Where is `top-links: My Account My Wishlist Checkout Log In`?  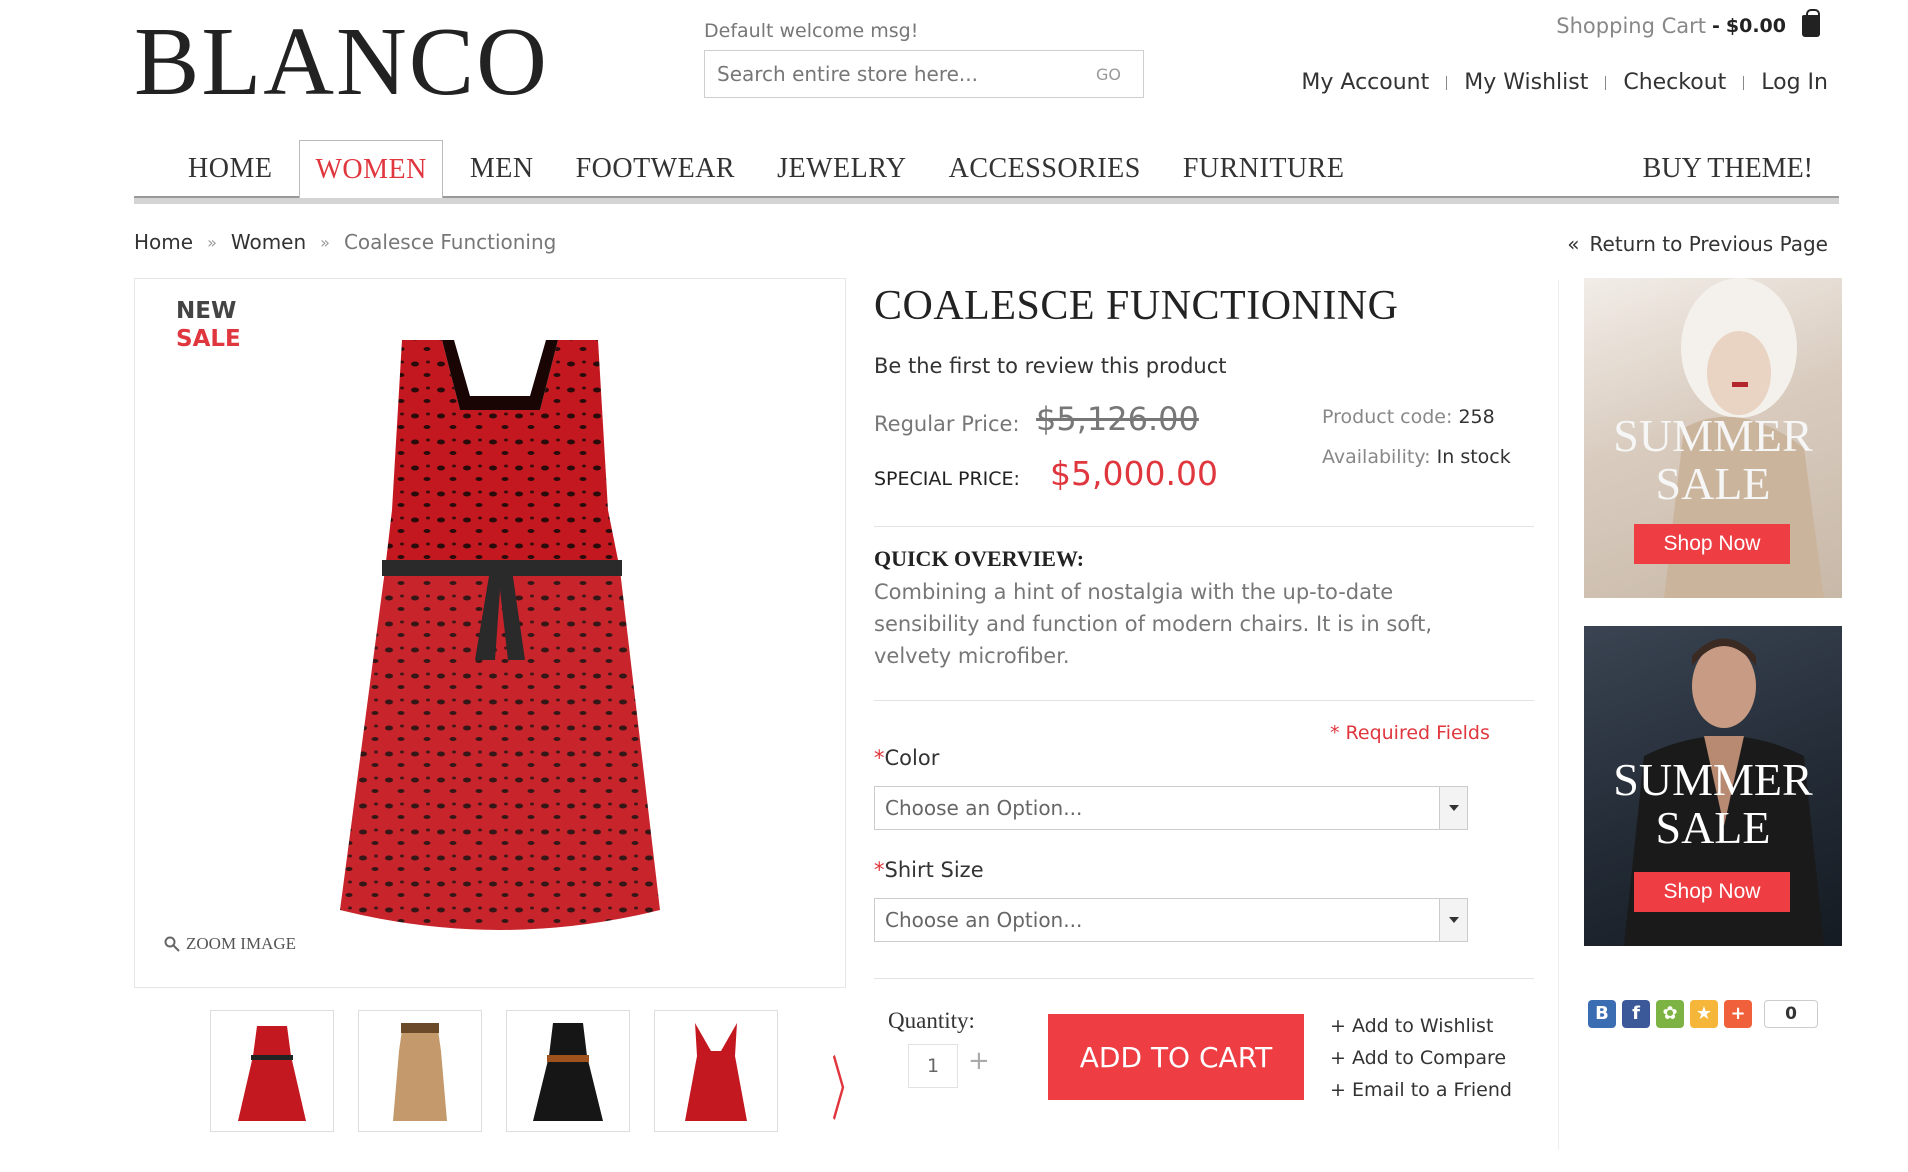 top-links: My Account My Wishlist Checkout Log In is located at coordinates (1564, 82).